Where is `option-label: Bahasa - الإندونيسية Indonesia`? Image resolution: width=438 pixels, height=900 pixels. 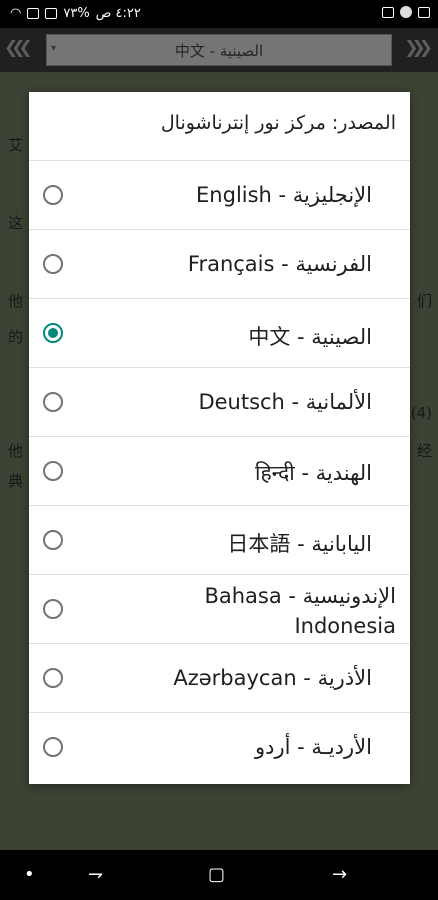
option-label: Bahasa - الإندونيسية Indonesia is located at coordinates (300, 611).